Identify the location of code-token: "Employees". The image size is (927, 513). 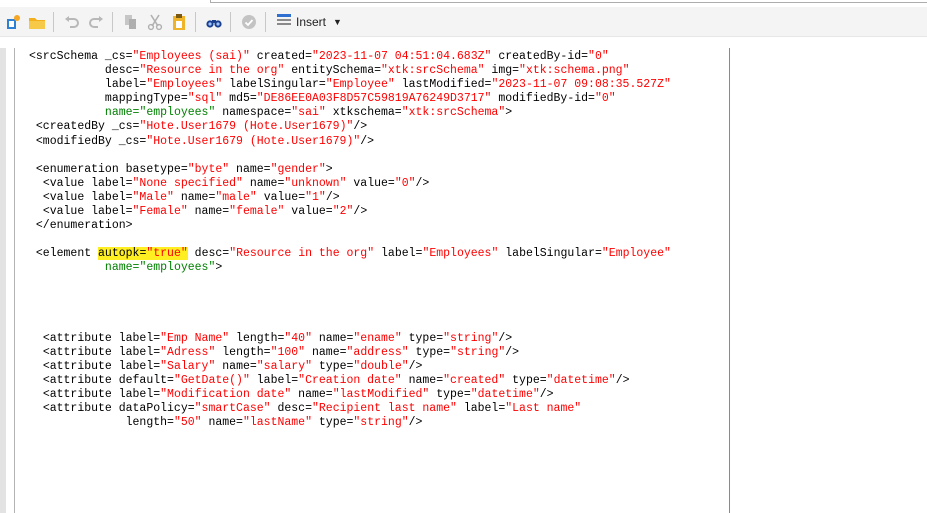
(184, 85).